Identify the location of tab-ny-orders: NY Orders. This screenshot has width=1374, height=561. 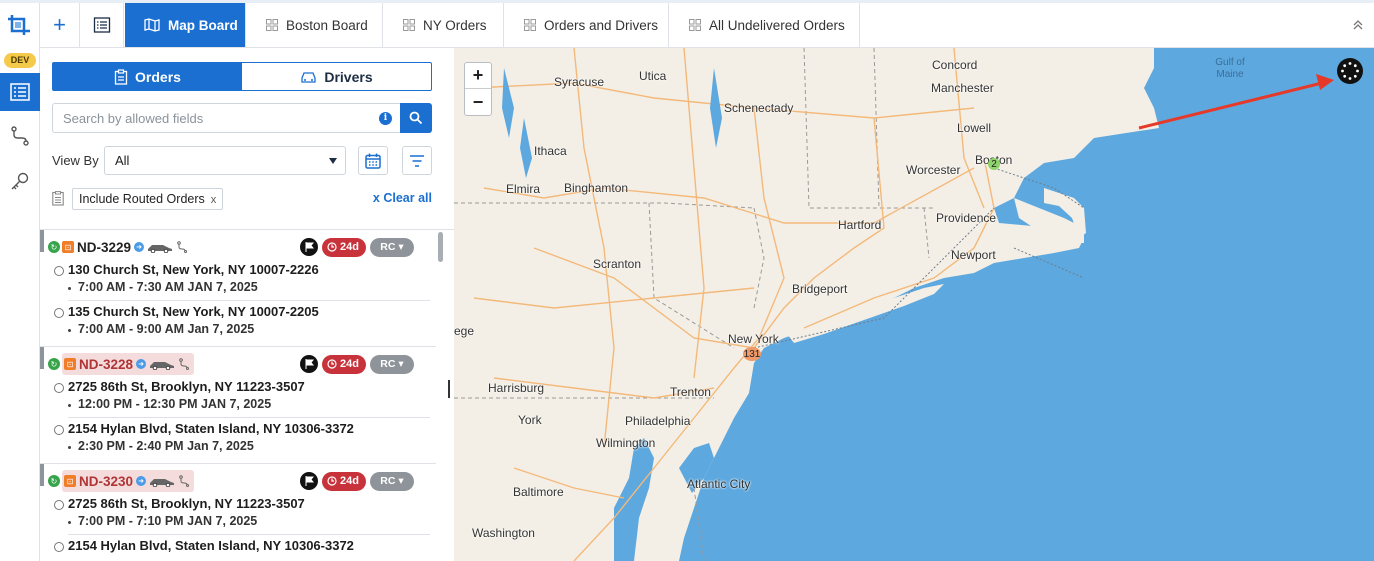
(444, 25).